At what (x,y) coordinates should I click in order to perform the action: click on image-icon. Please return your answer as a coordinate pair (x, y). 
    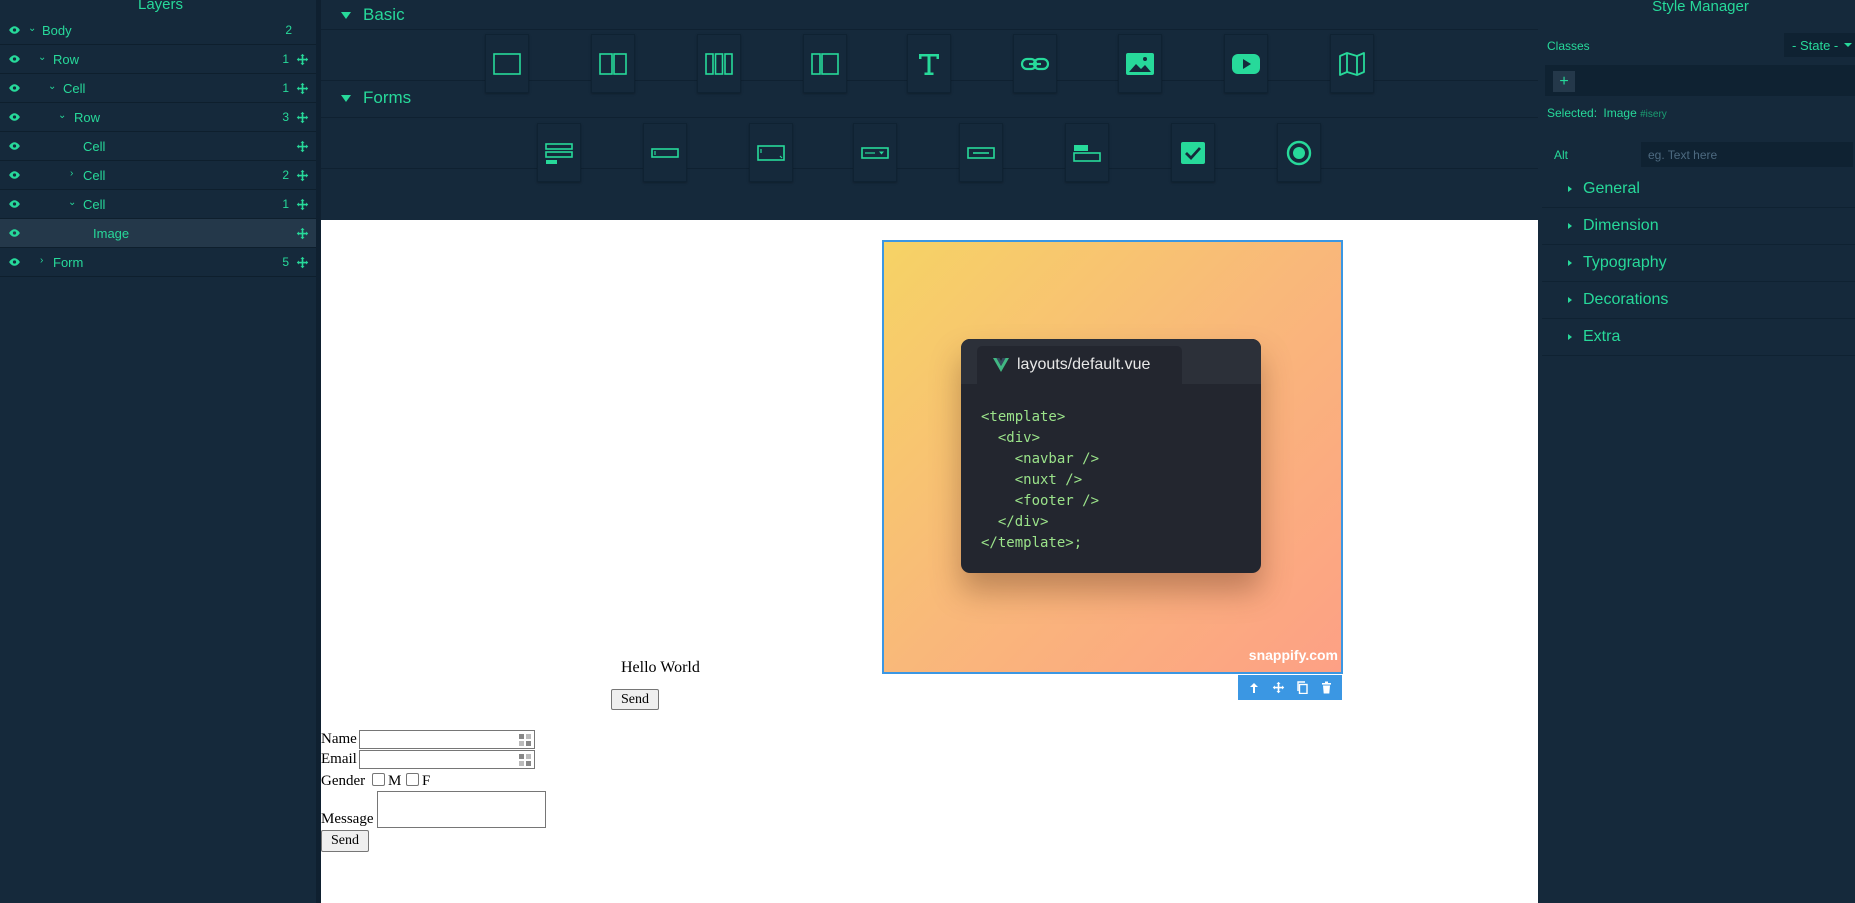
    Looking at the image, I should click on (1140, 63).